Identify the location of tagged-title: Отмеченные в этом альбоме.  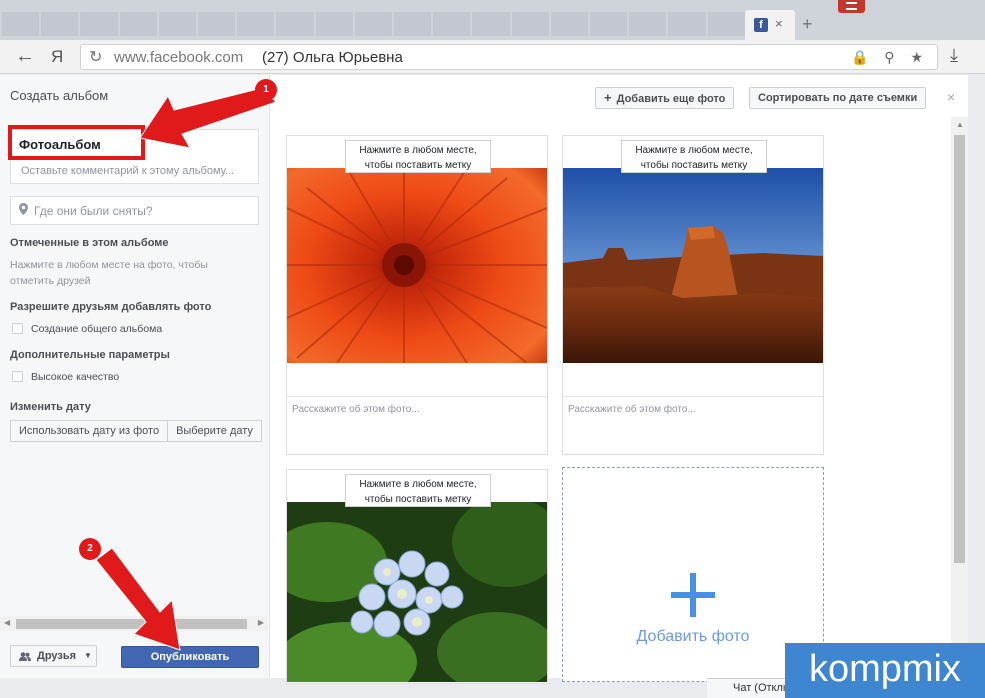
(89, 243).